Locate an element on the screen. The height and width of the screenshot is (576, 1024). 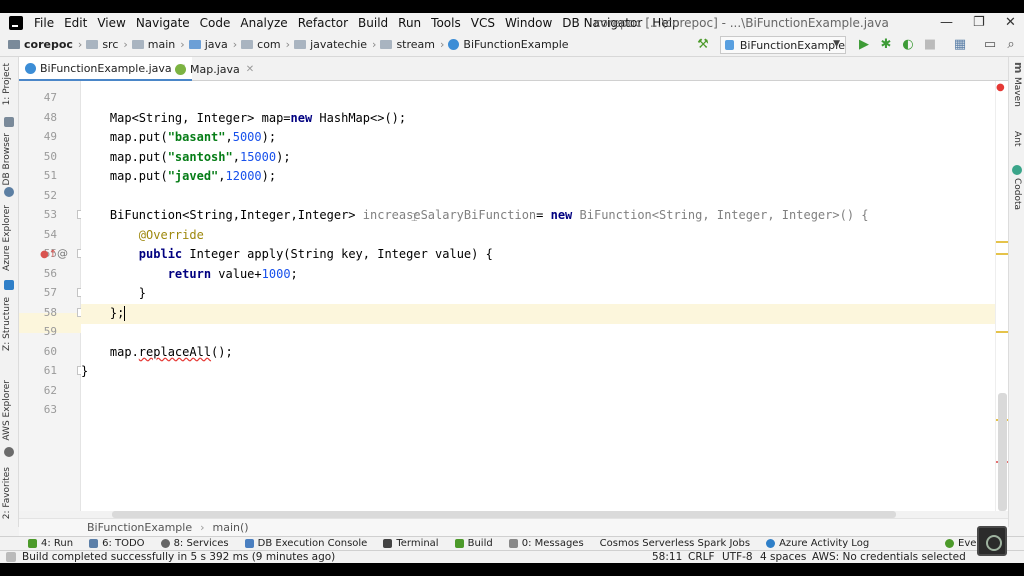
run-configuration-select: BiFunctionExample ▼ is located at coordinates (783, 45).